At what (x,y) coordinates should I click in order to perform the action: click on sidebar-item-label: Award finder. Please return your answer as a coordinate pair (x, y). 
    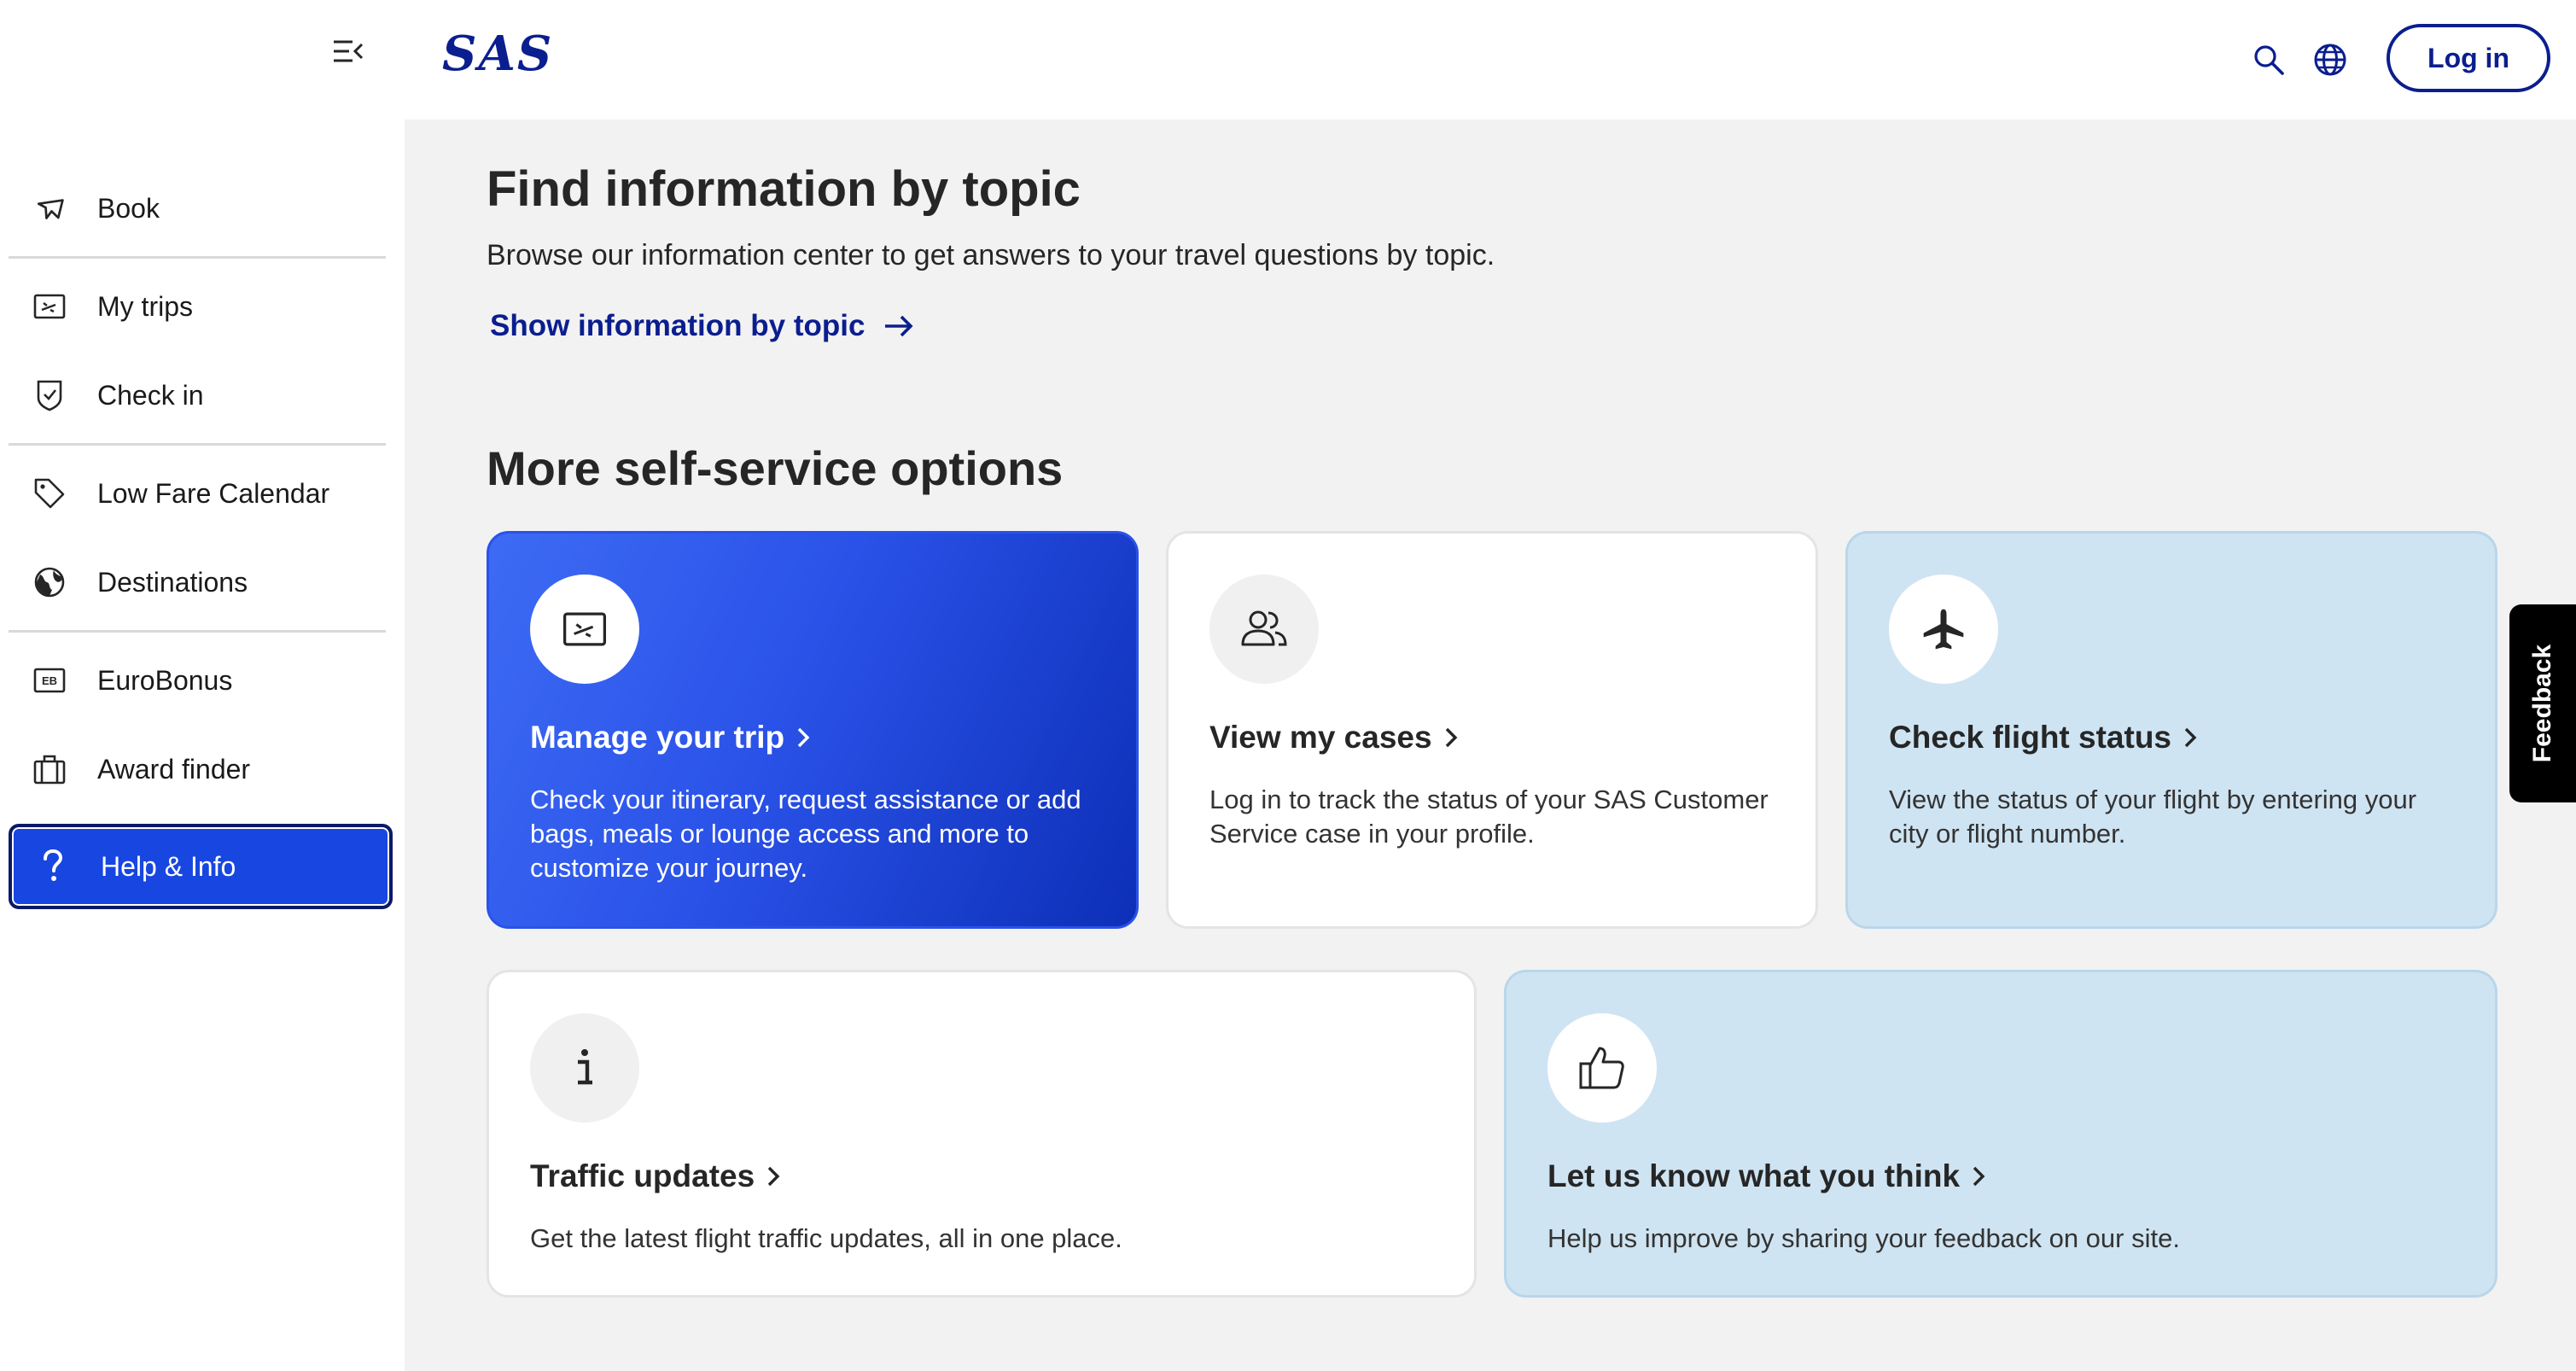
    Looking at the image, I should click on (174, 769).